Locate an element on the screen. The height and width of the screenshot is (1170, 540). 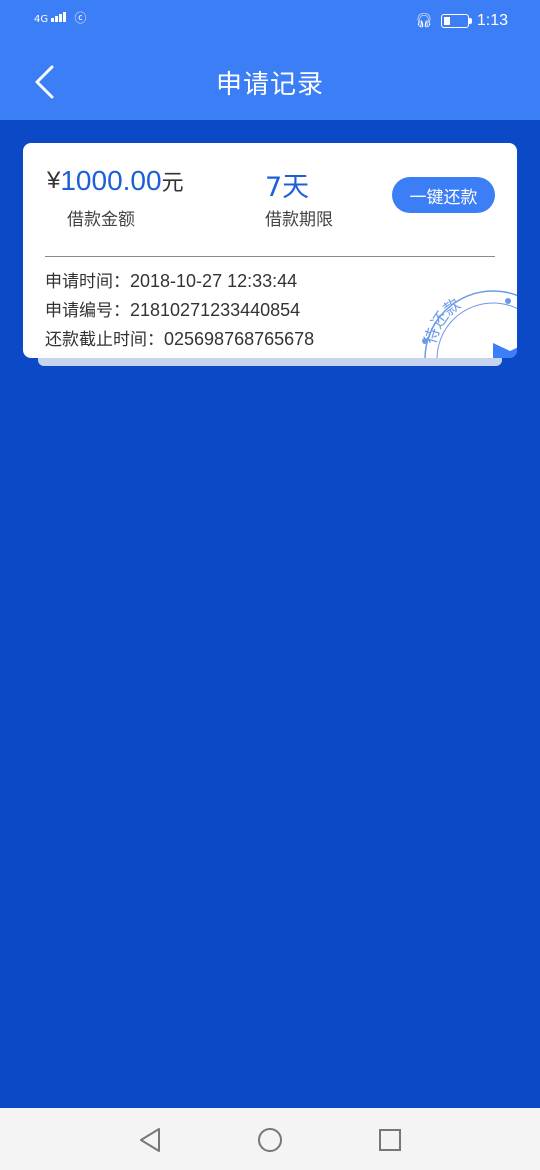
nav-recents-button is located at coordinates (390, 1140).